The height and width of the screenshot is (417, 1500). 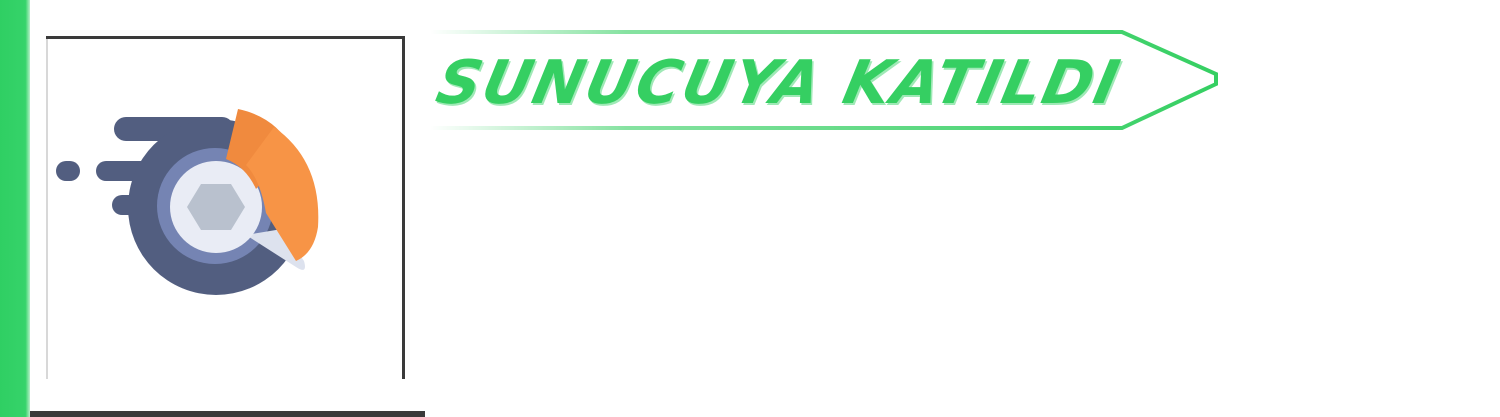 I want to click on bottom-strip, so click(x=227, y=414).